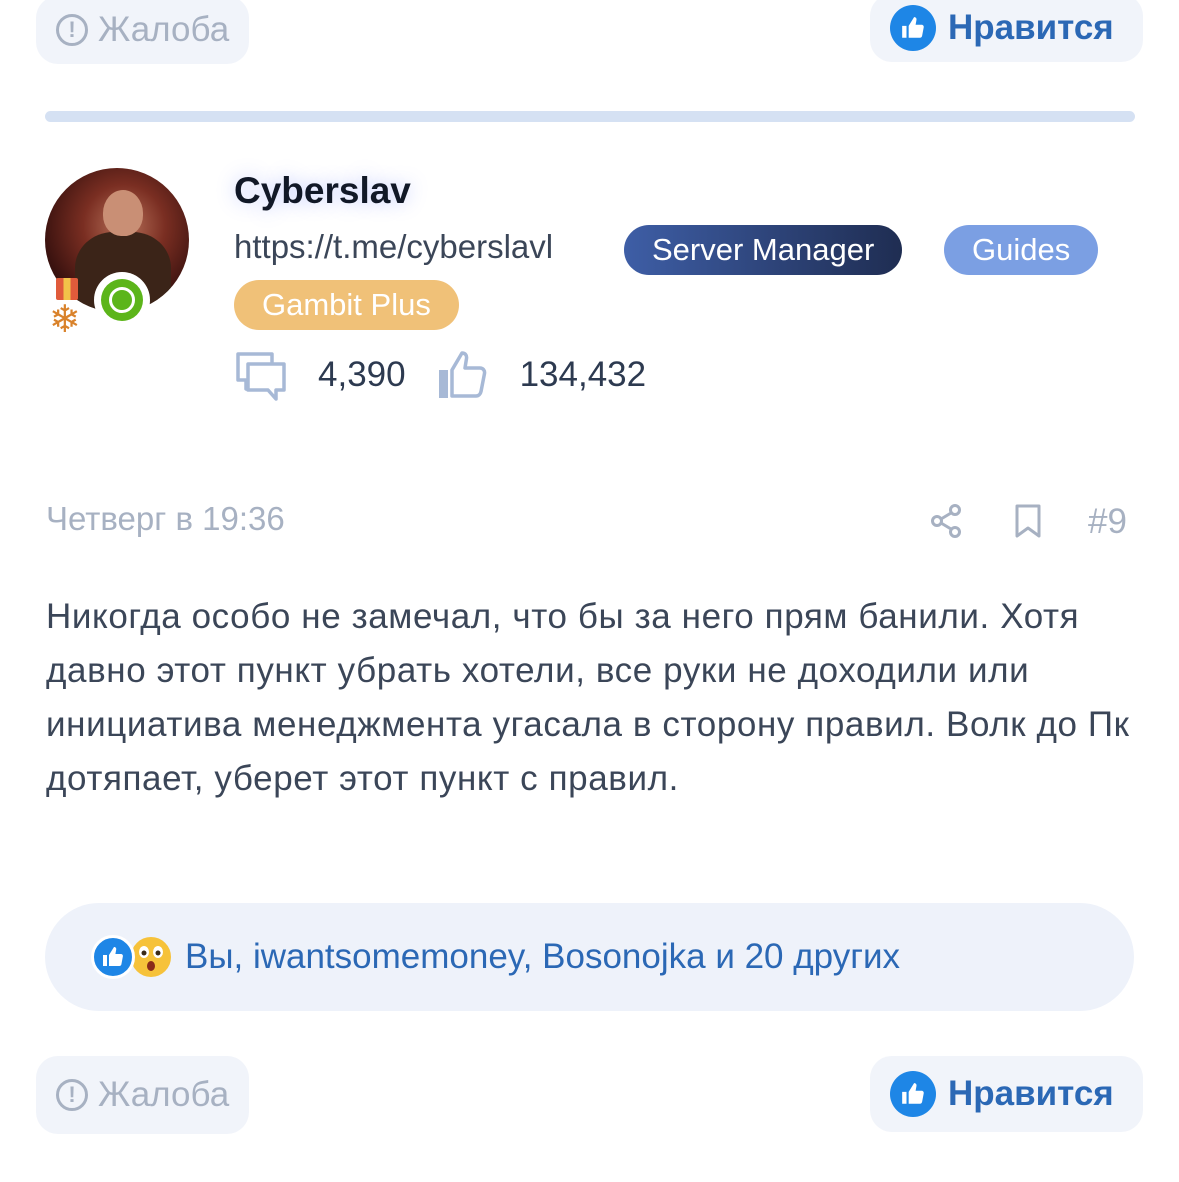 This screenshot has height=1182, width=1179. What do you see at coordinates (462, 374) in the screenshot?
I see `likes-icon` at bounding box center [462, 374].